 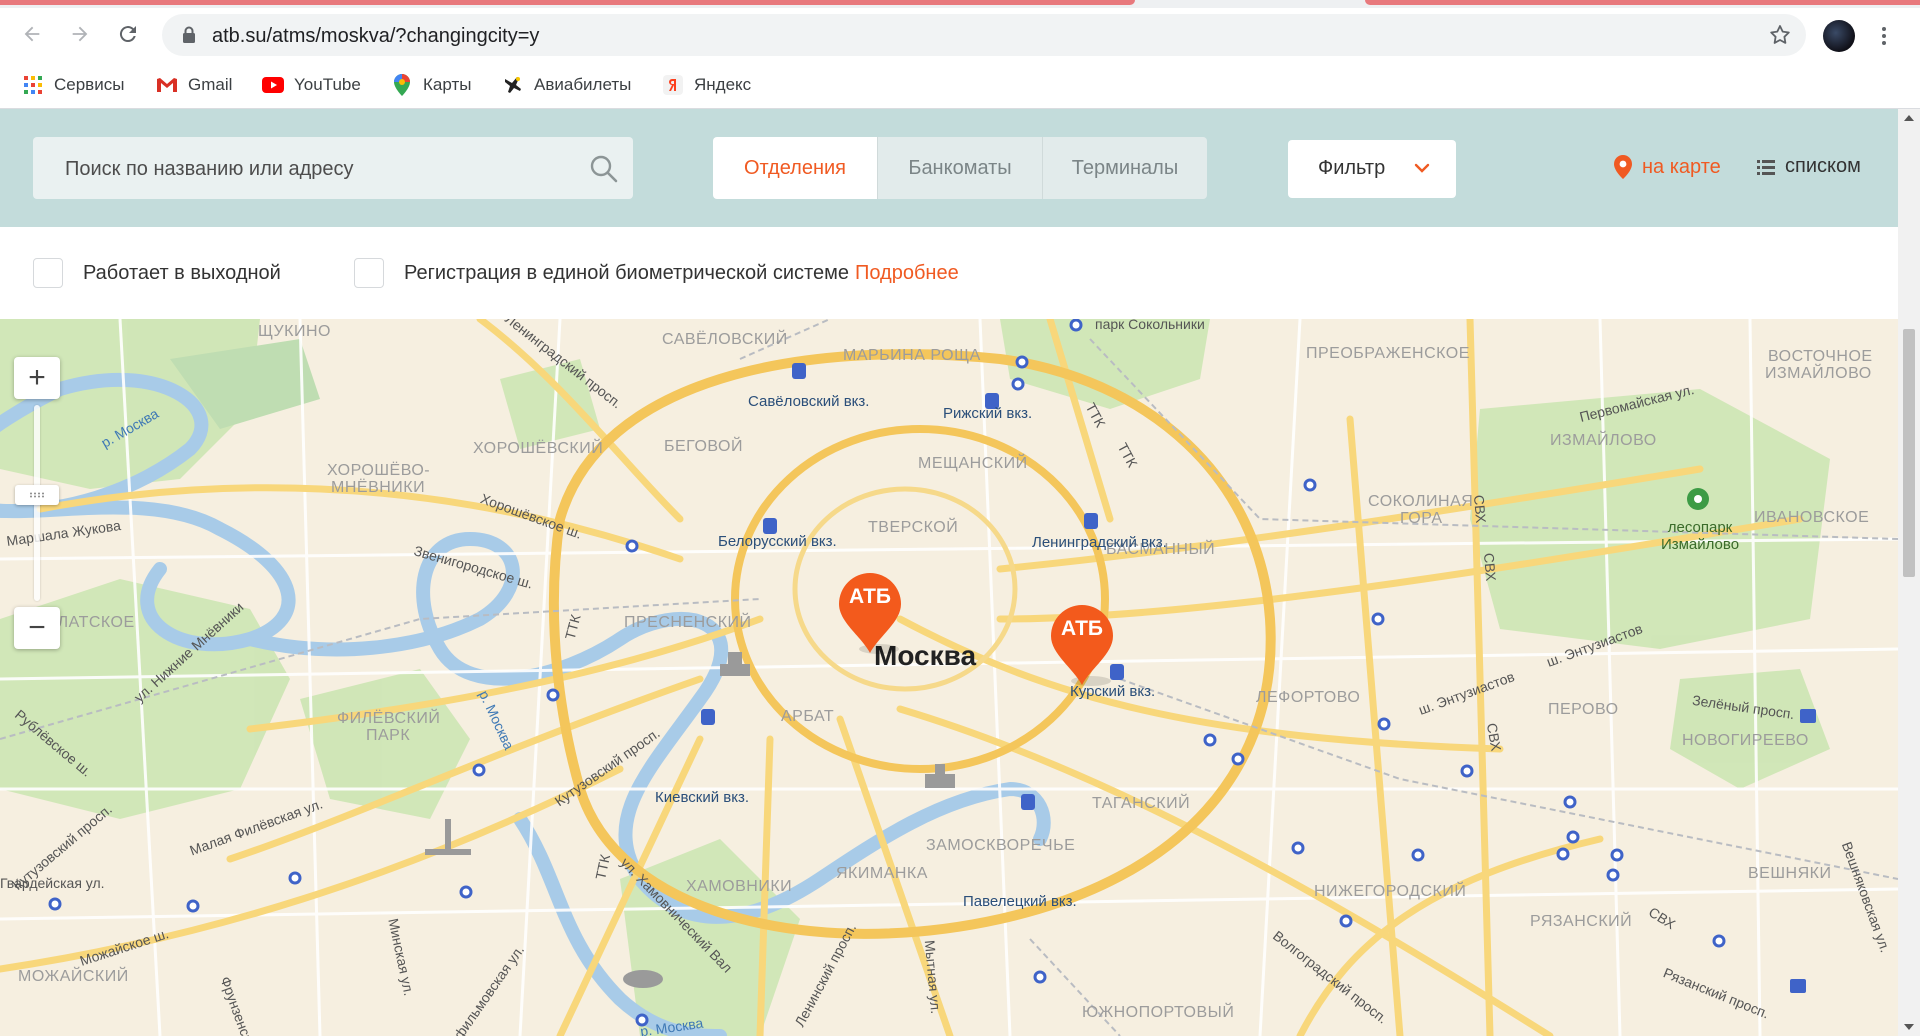 What do you see at coordinates (702, 797) in the screenshot?
I see `map-station-label: Киевский вкз.` at bounding box center [702, 797].